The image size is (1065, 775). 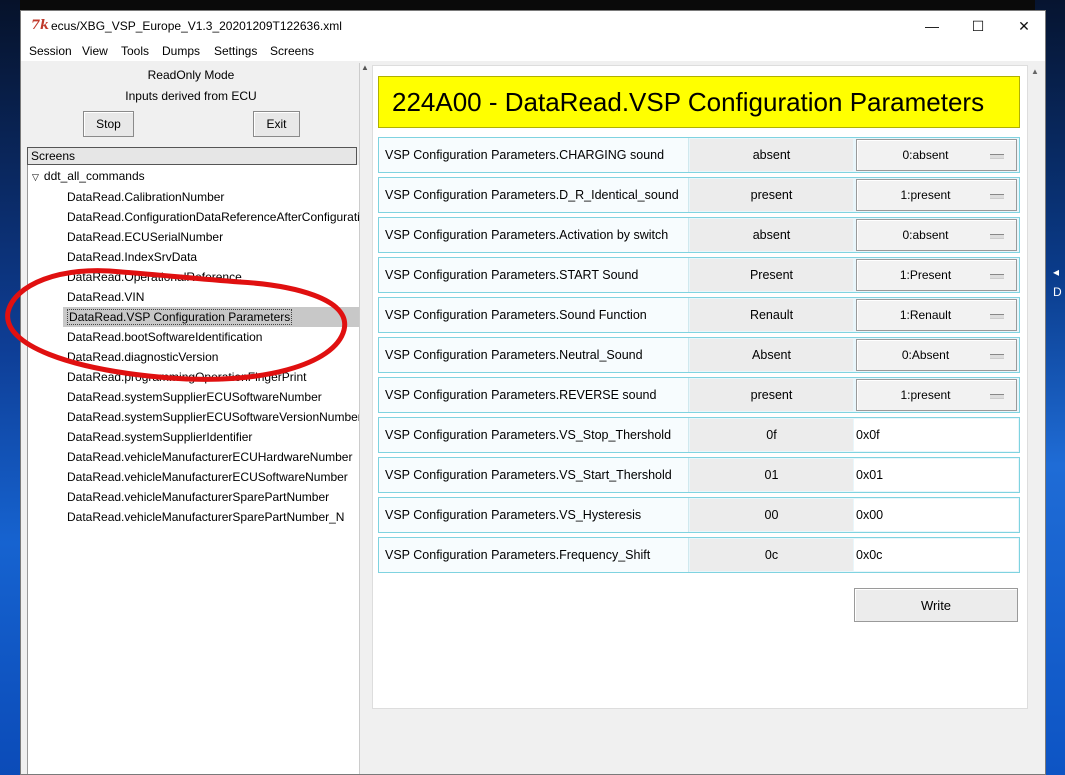 What do you see at coordinates (932, 26) in the screenshot?
I see `minimize-button: —` at bounding box center [932, 26].